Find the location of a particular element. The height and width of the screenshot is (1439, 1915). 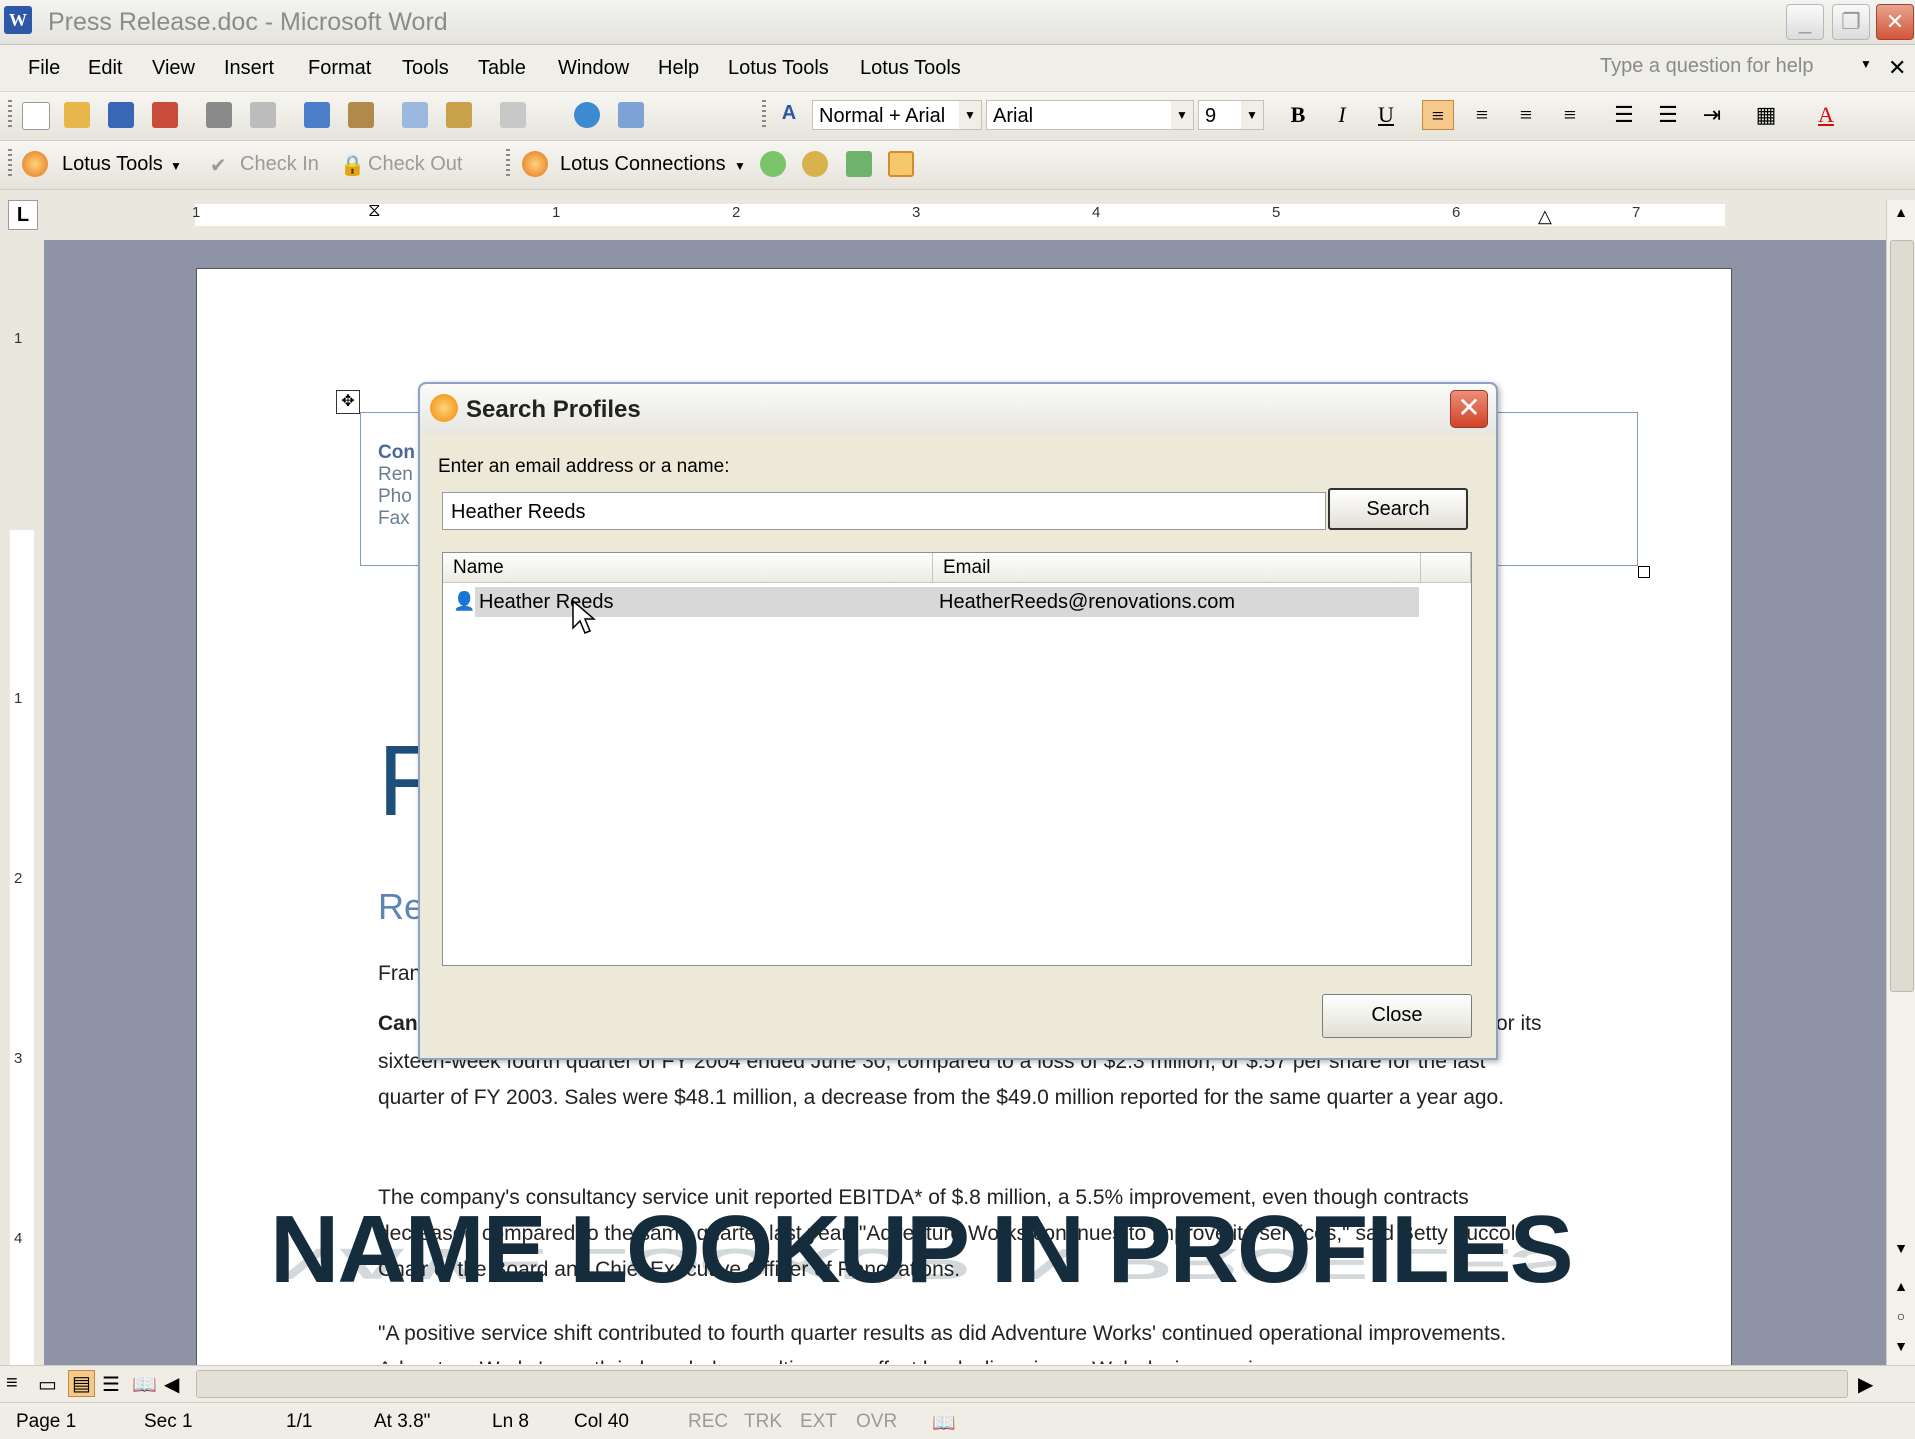

result-email: HeatherReeds@renovations.com is located at coordinates (1087, 602).